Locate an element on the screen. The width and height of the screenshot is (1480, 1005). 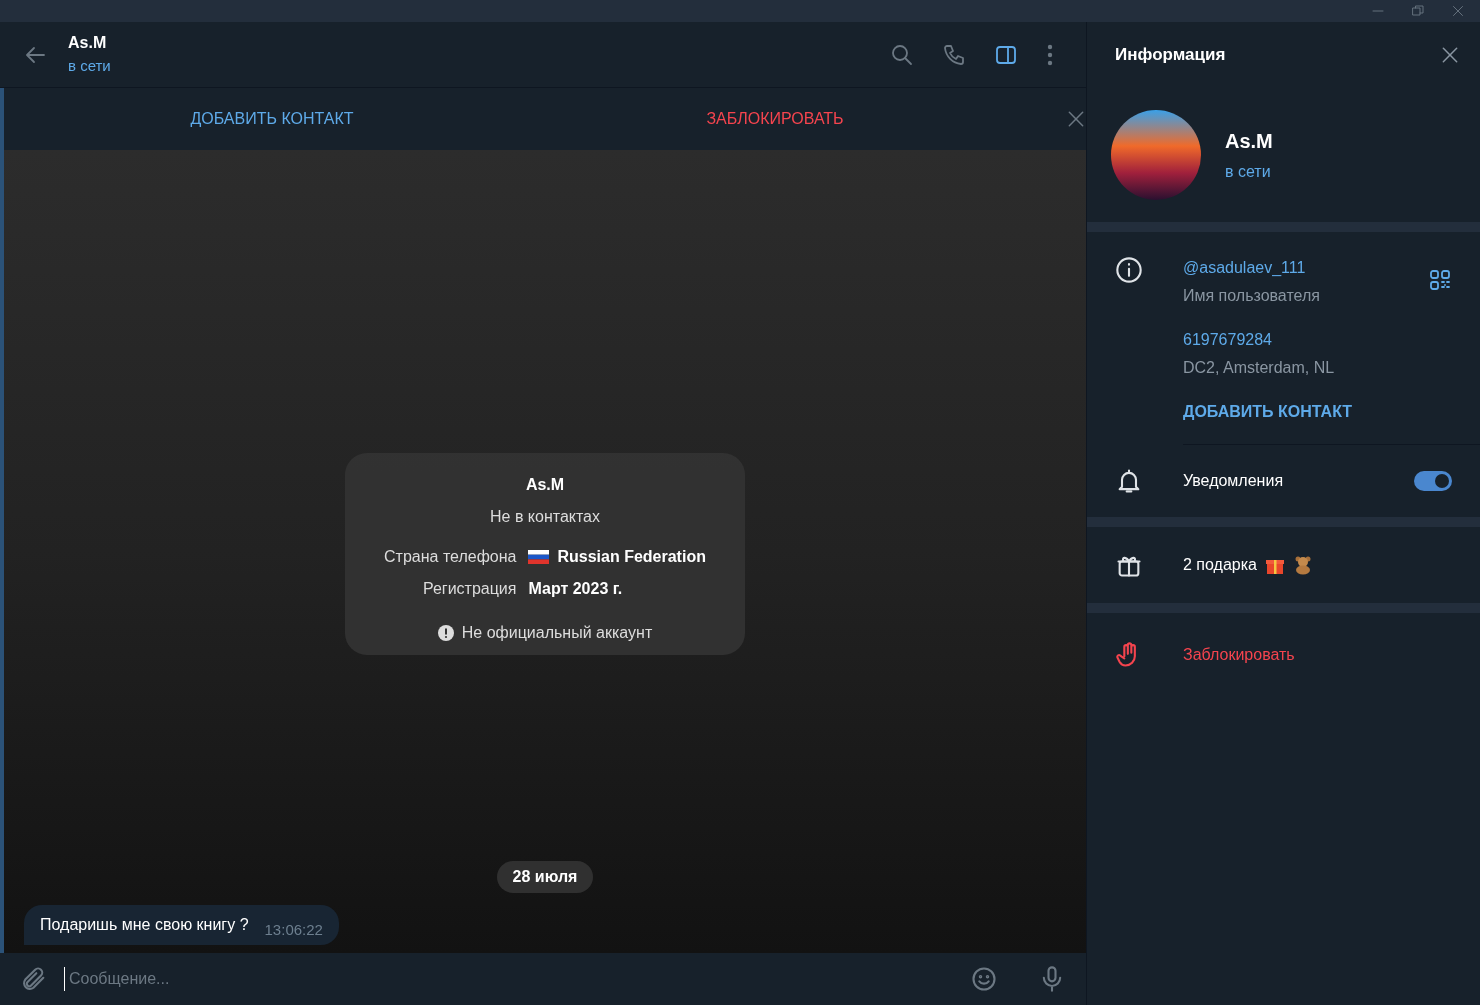
info-label: Страна телефона is located at coordinates (450, 557).